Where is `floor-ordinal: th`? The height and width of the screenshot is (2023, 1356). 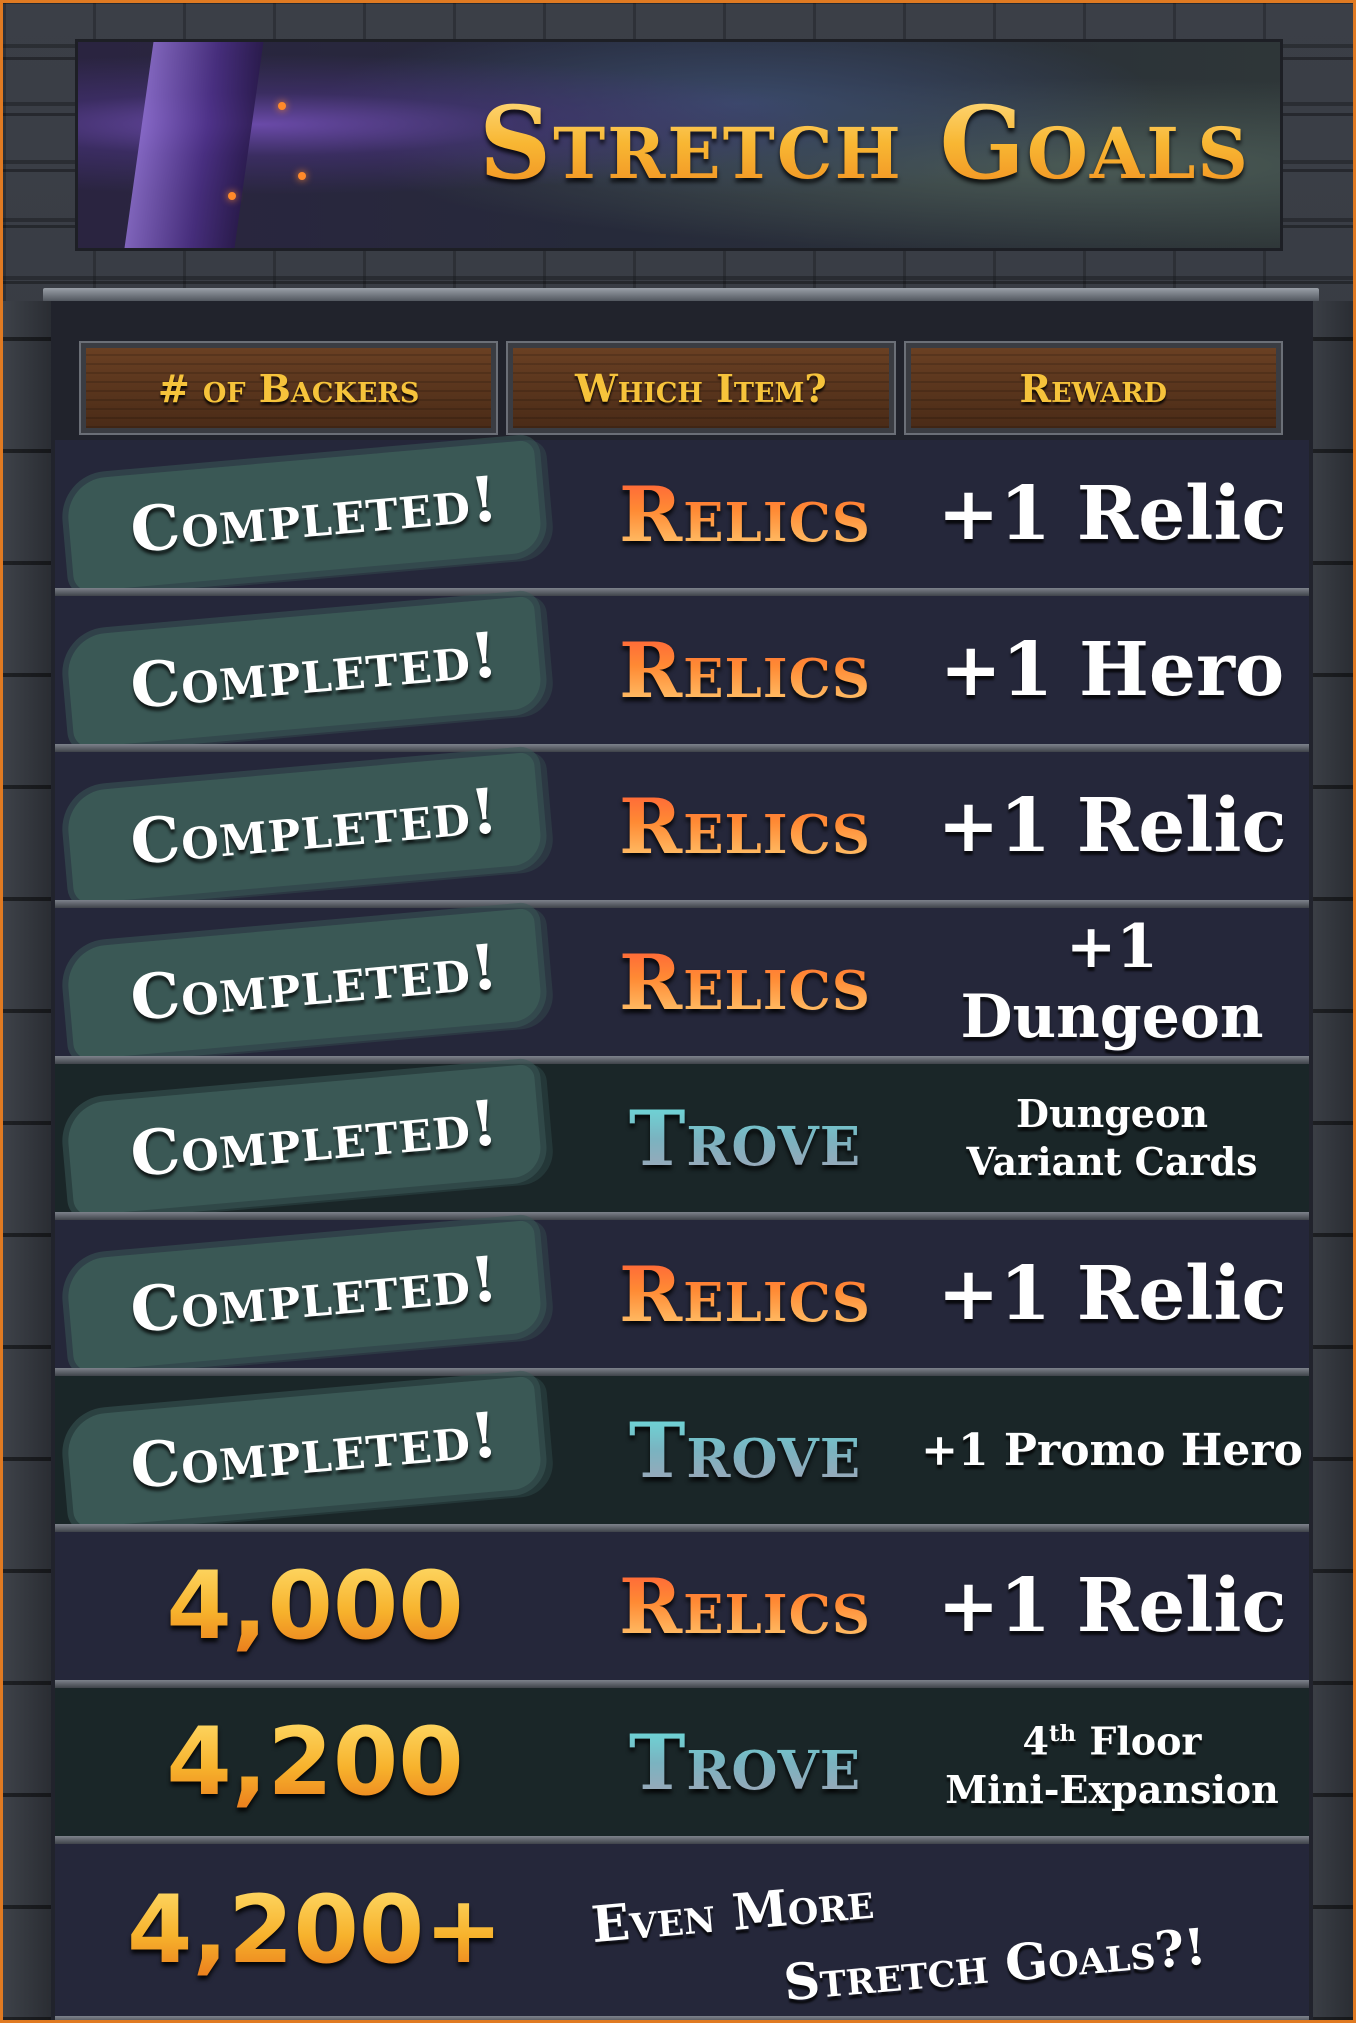
floor-ordinal: th is located at coordinates (1062, 1734).